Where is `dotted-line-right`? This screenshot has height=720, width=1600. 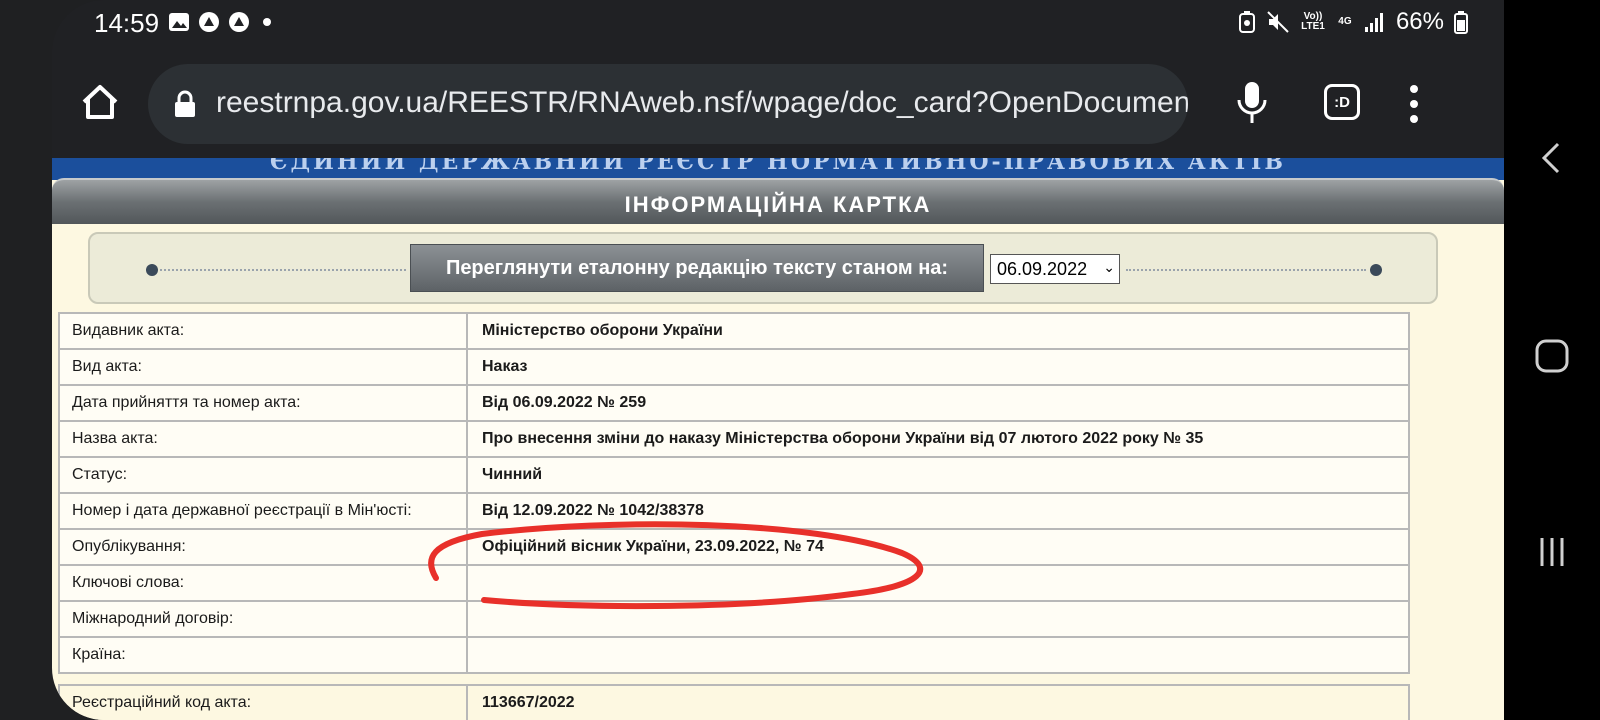
dotted-line-right is located at coordinates (1246, 270).